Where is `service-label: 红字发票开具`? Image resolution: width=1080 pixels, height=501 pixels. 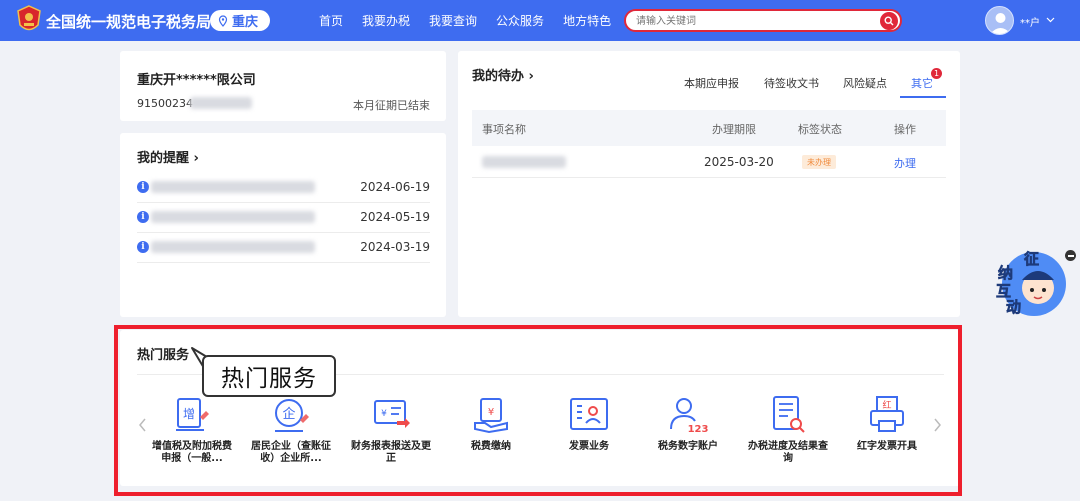 service-label: 红字发票开具 is located at coordinates (887, 446).